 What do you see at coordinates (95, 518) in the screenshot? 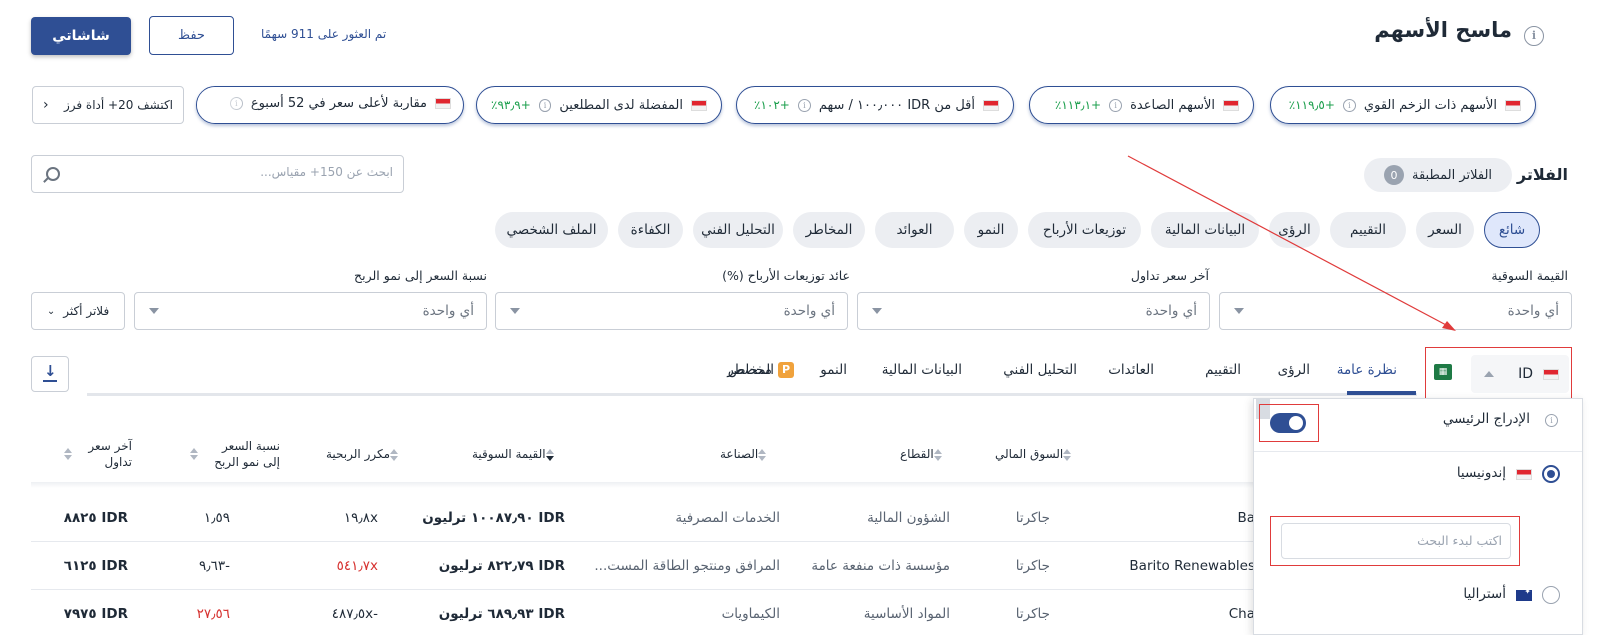
I see `price-cell: IDR ٨٨٢٥` at bounding box center [95, 518].